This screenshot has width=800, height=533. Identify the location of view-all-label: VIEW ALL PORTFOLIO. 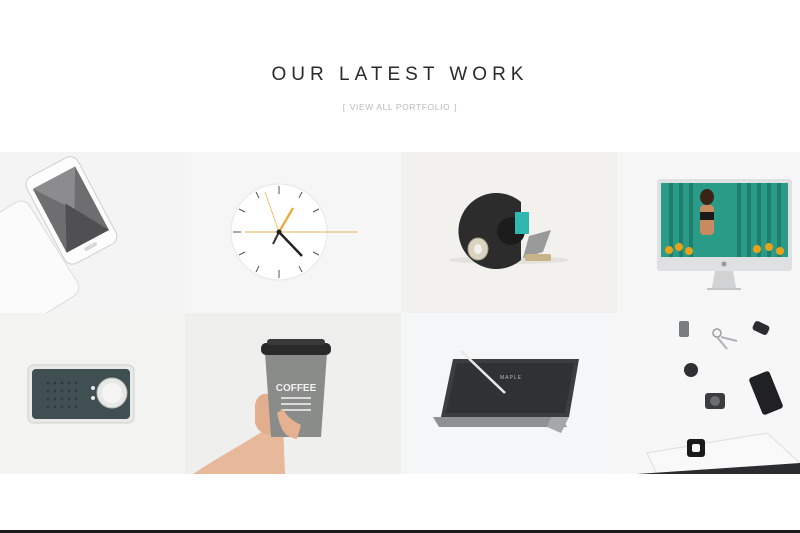
(400, 107).